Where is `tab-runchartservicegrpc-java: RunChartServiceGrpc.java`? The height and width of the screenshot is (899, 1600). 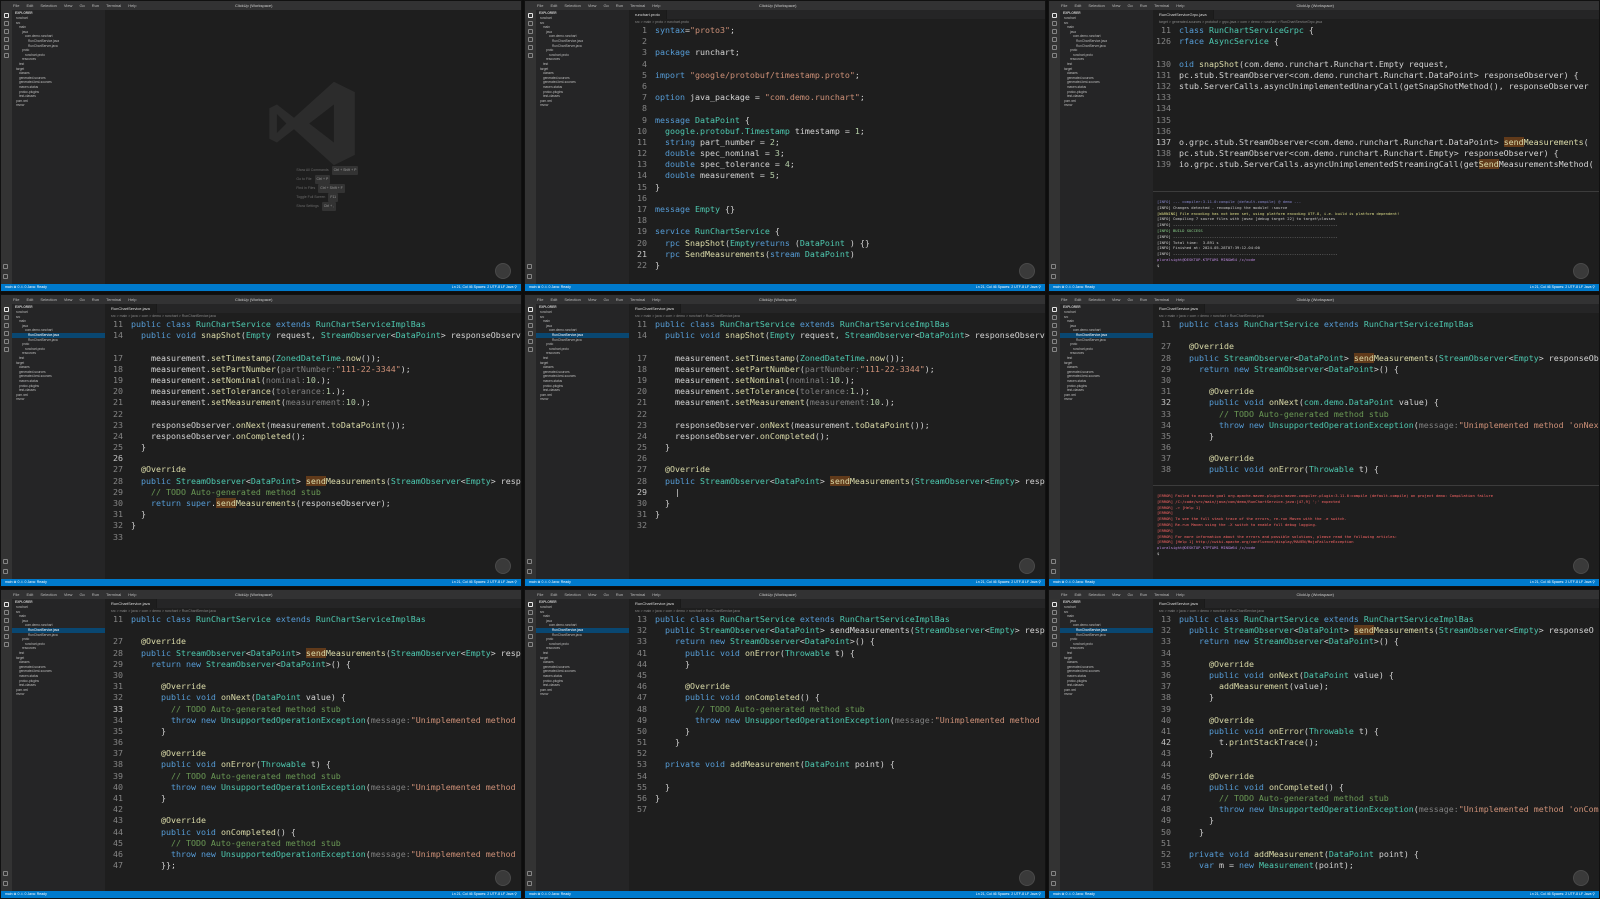 tab-runchartservicegrpc-java: RunChartServiceGrpc.java is located at coordinates (1183, 14).